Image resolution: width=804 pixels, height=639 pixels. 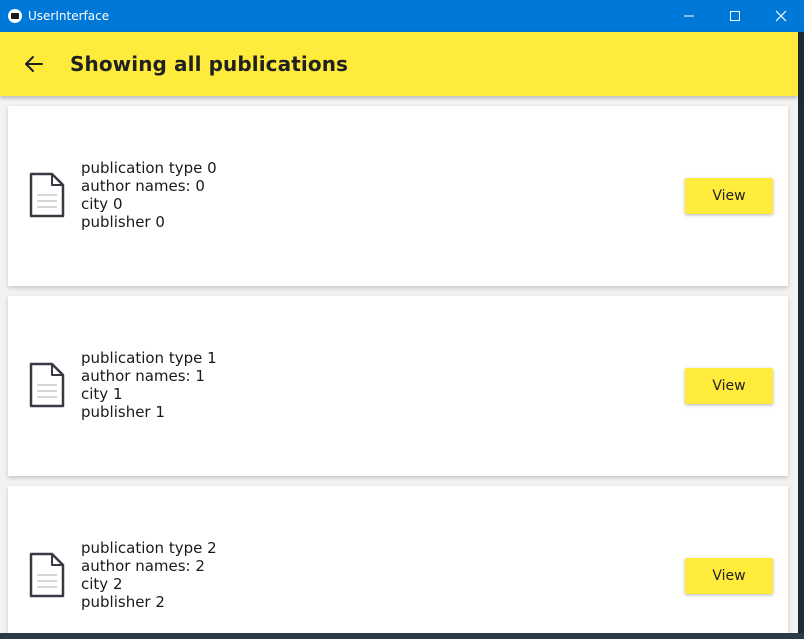 I want to click on window-controls, so click(x=735, y=16).